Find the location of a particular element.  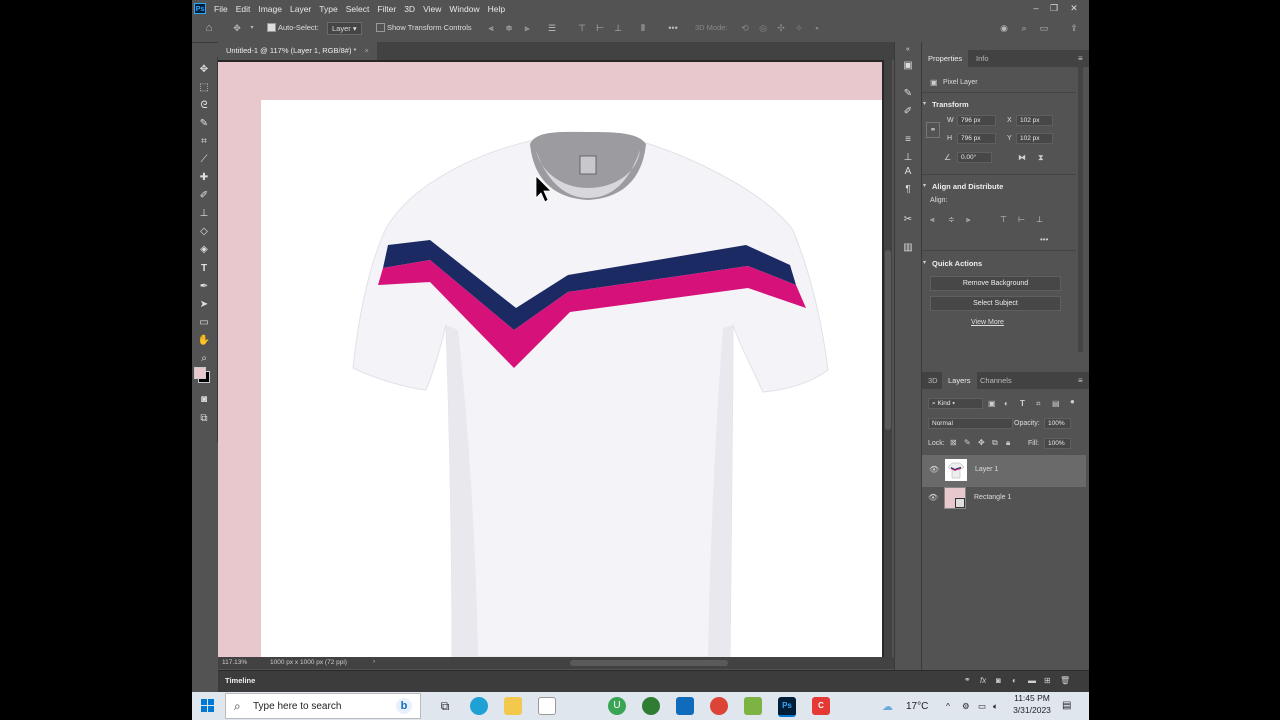

align-horizontal-centers-icon: ≑ is located at coordinates (951, 219).